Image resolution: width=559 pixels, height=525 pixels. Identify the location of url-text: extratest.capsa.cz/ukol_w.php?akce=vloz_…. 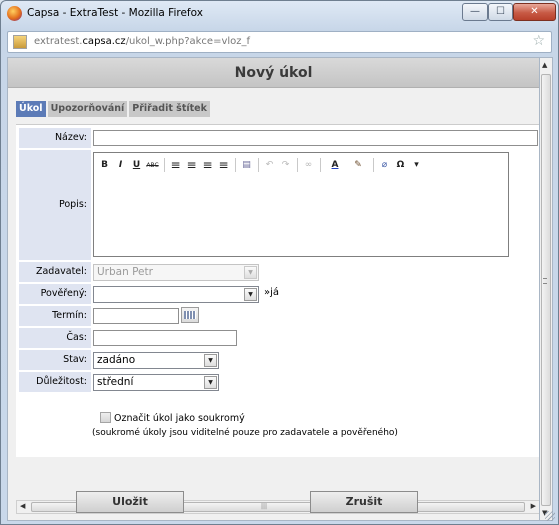
(142, 41).